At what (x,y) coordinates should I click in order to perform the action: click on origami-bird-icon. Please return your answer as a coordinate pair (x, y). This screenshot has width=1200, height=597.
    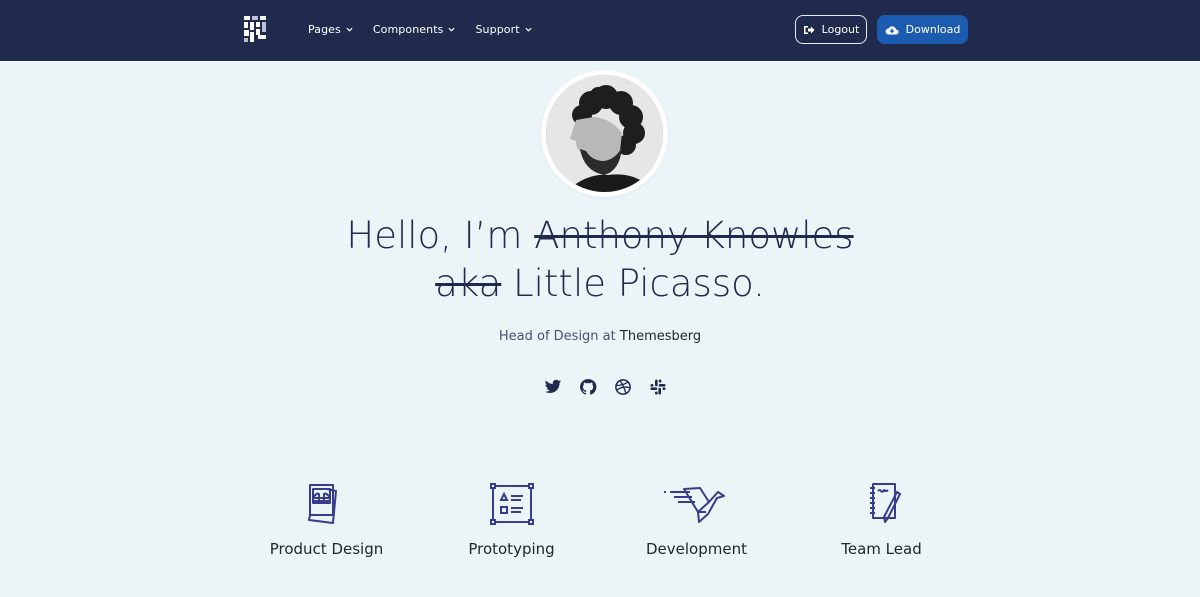
    Looking at the image, I should click on (694, 505).